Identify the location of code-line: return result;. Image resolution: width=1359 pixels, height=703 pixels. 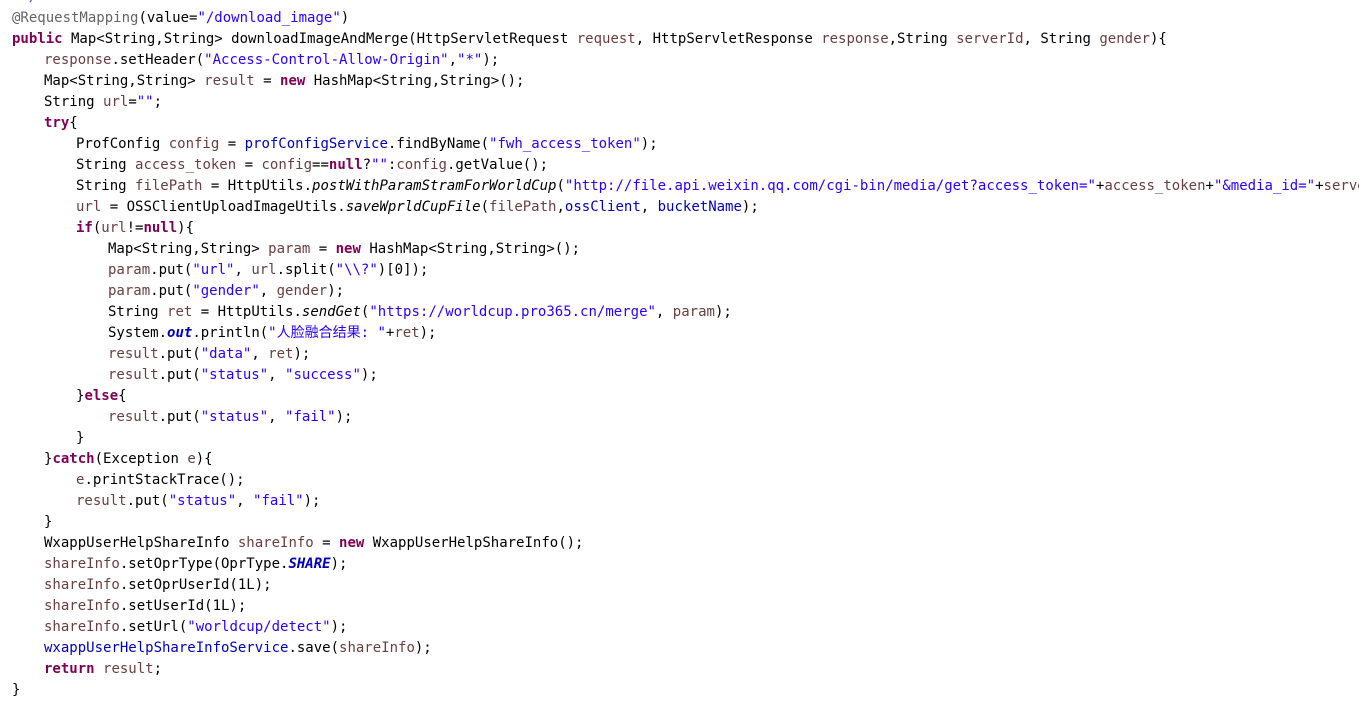
(103, 669).